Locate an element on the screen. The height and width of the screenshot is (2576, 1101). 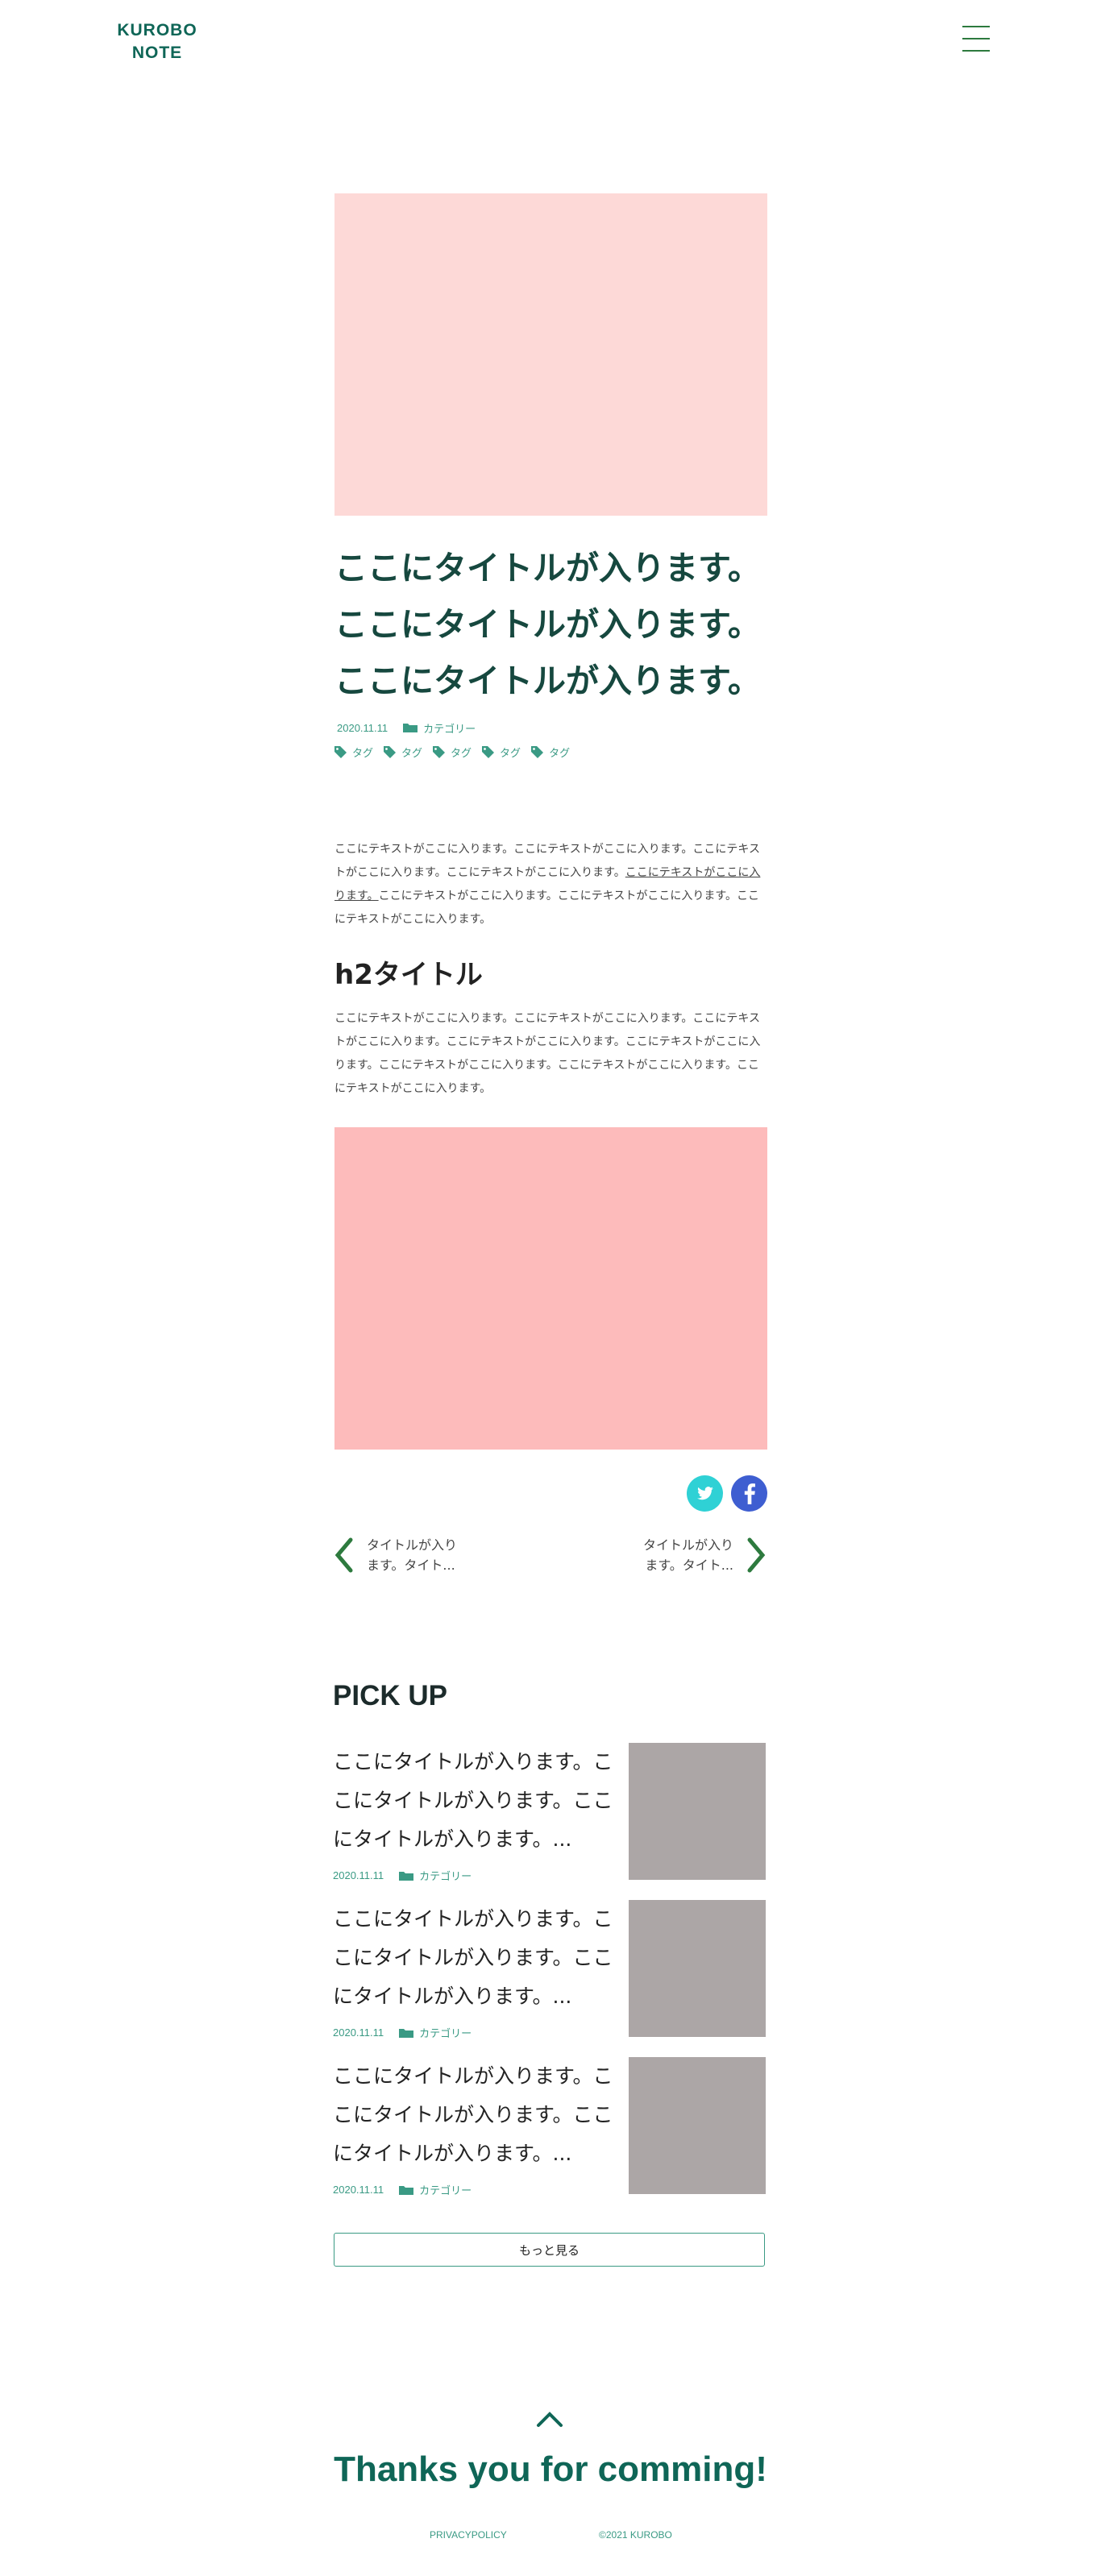
chevron-up-icon is located at coordinates (549, 2419).